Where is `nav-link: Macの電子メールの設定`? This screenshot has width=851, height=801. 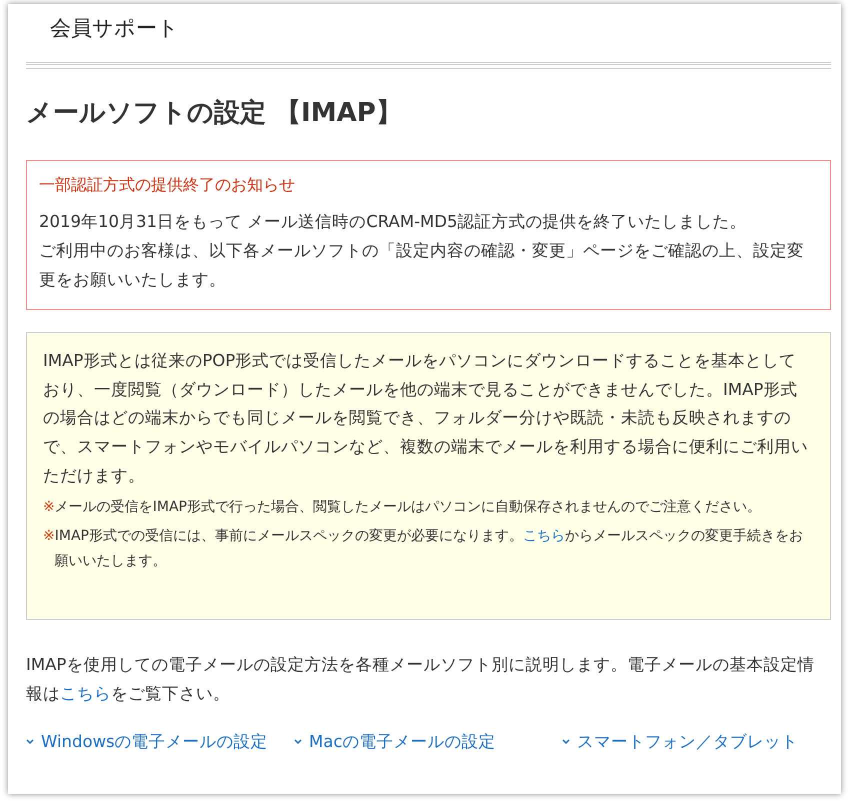 nav-link: Macの電子メールの設定 is located at coordinates (428, 741).